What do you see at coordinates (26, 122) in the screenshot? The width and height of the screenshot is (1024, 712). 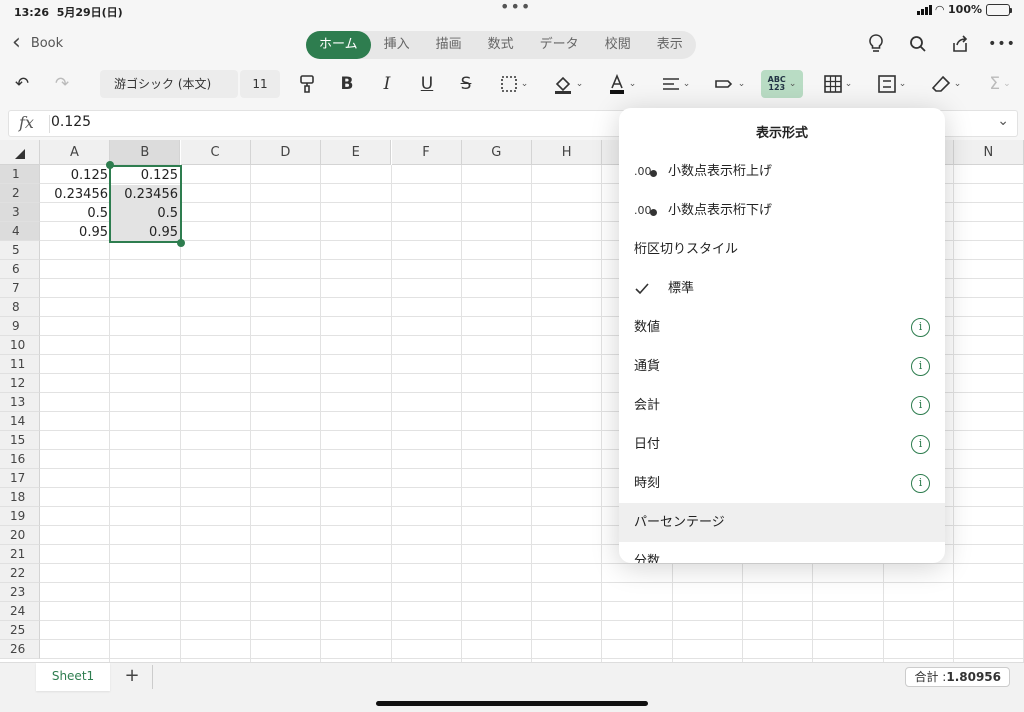 I see `fx-icon: fx` at bounding box center [26, 122].